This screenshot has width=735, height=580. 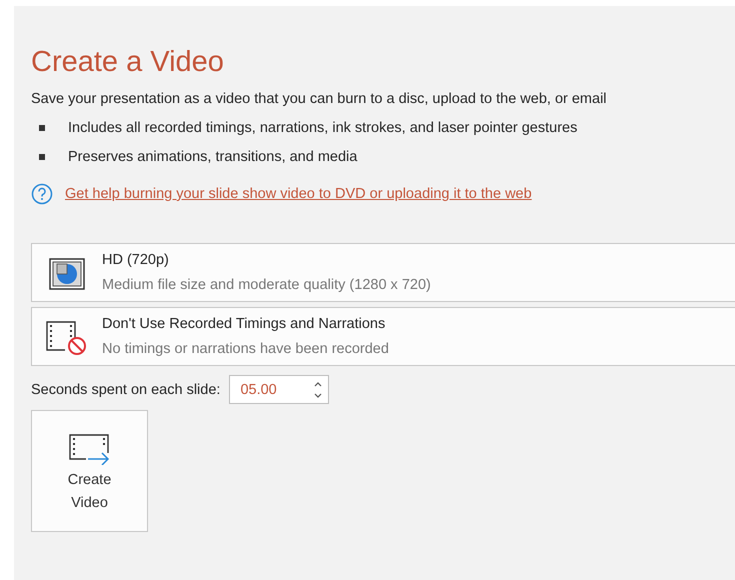 What do you see at coordinates (136, 260) in the screenshot?
I see `option-title: HD (720p)` at bounding box center [136, 260].